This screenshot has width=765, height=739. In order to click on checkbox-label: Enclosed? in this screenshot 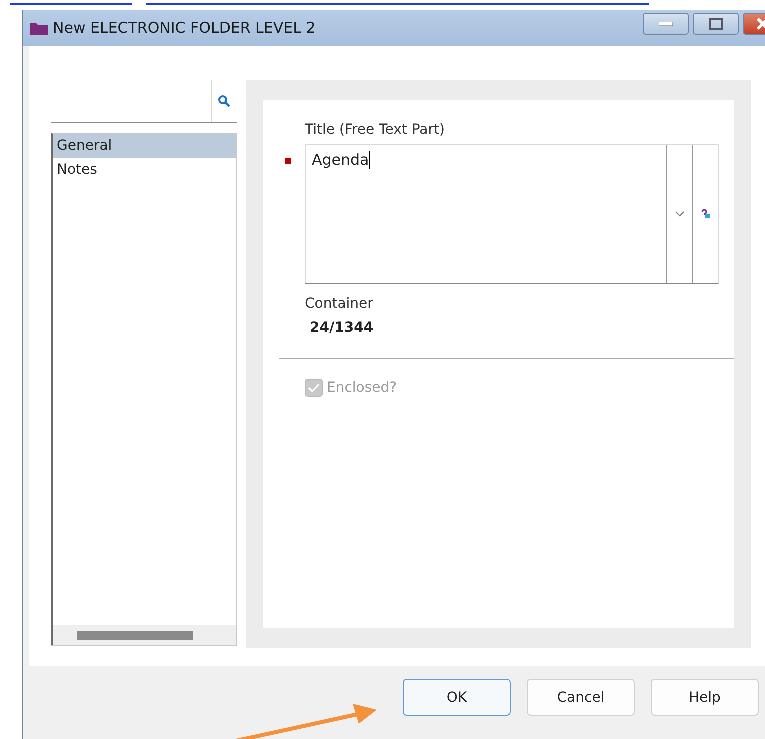, I will do `click(362, 388)`.